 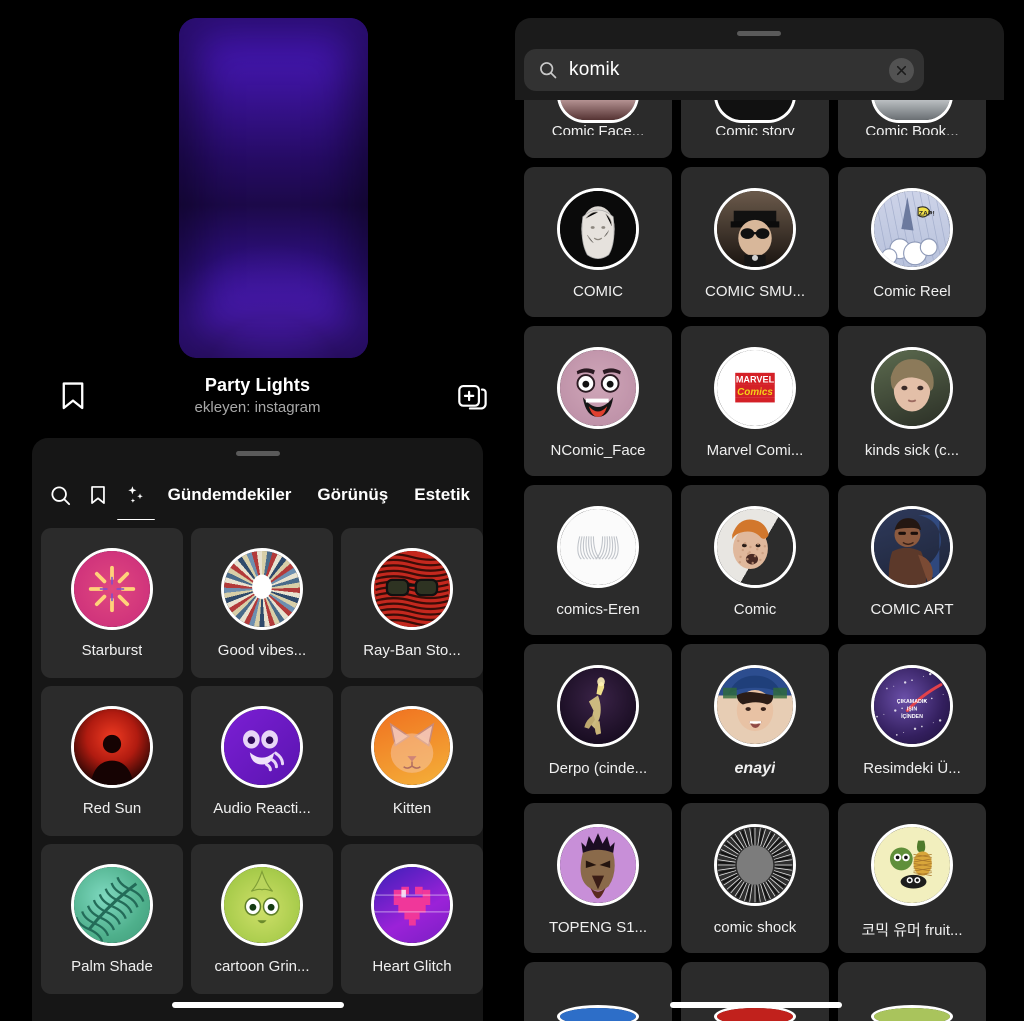 I want to click on effect-thumbnail-starburst-icon, so click(x=112, y=589).